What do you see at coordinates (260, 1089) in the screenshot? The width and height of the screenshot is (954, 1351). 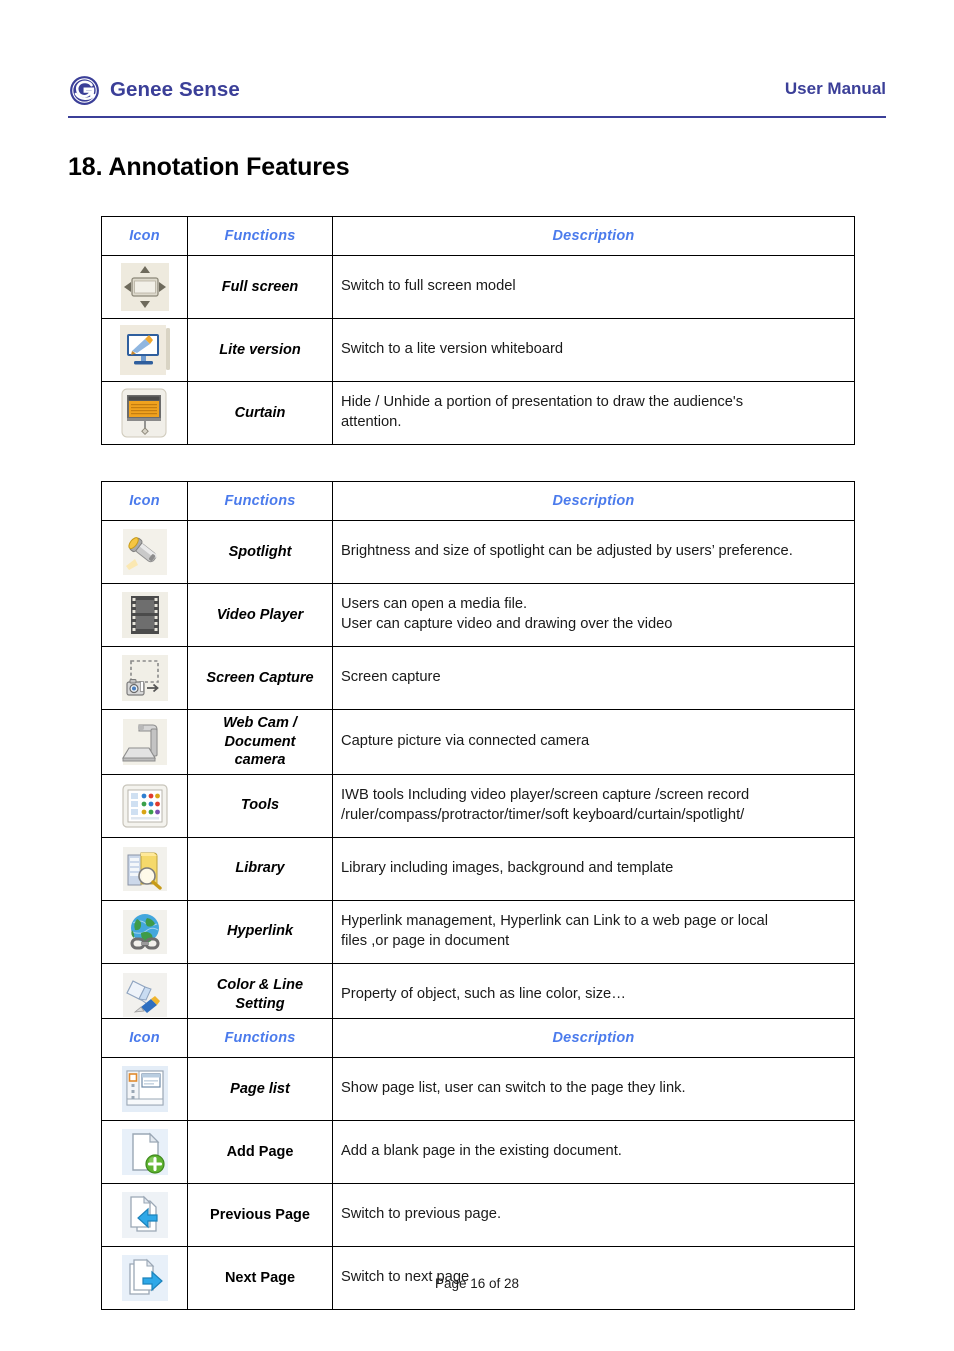 I see `function-name-cell: Page list` at bounding box center [260, 1089].